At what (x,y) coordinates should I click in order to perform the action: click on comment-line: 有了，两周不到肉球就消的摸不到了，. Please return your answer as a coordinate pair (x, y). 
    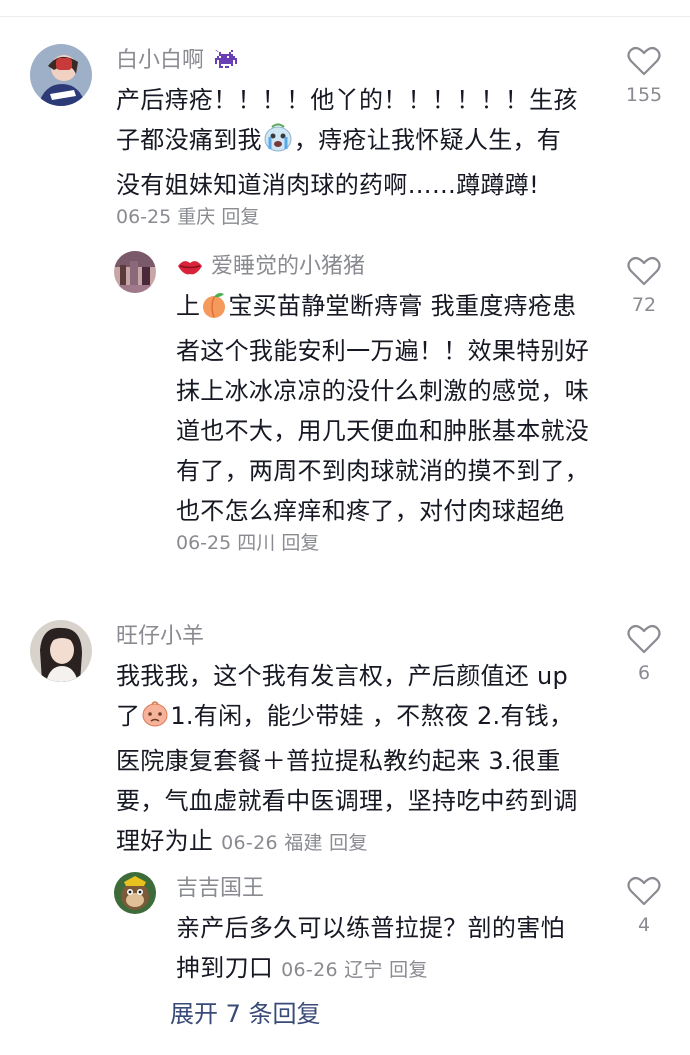
    Looking at the image, I should click on (383, 471).